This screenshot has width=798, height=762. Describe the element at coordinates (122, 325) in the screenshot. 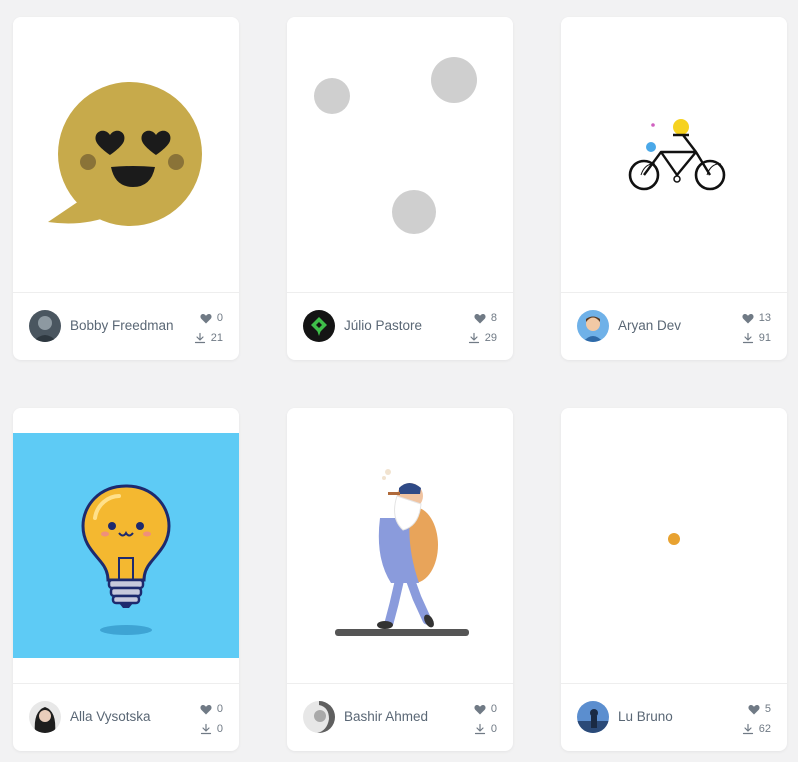

I see `author-name: Bobby Freedman` at that location.